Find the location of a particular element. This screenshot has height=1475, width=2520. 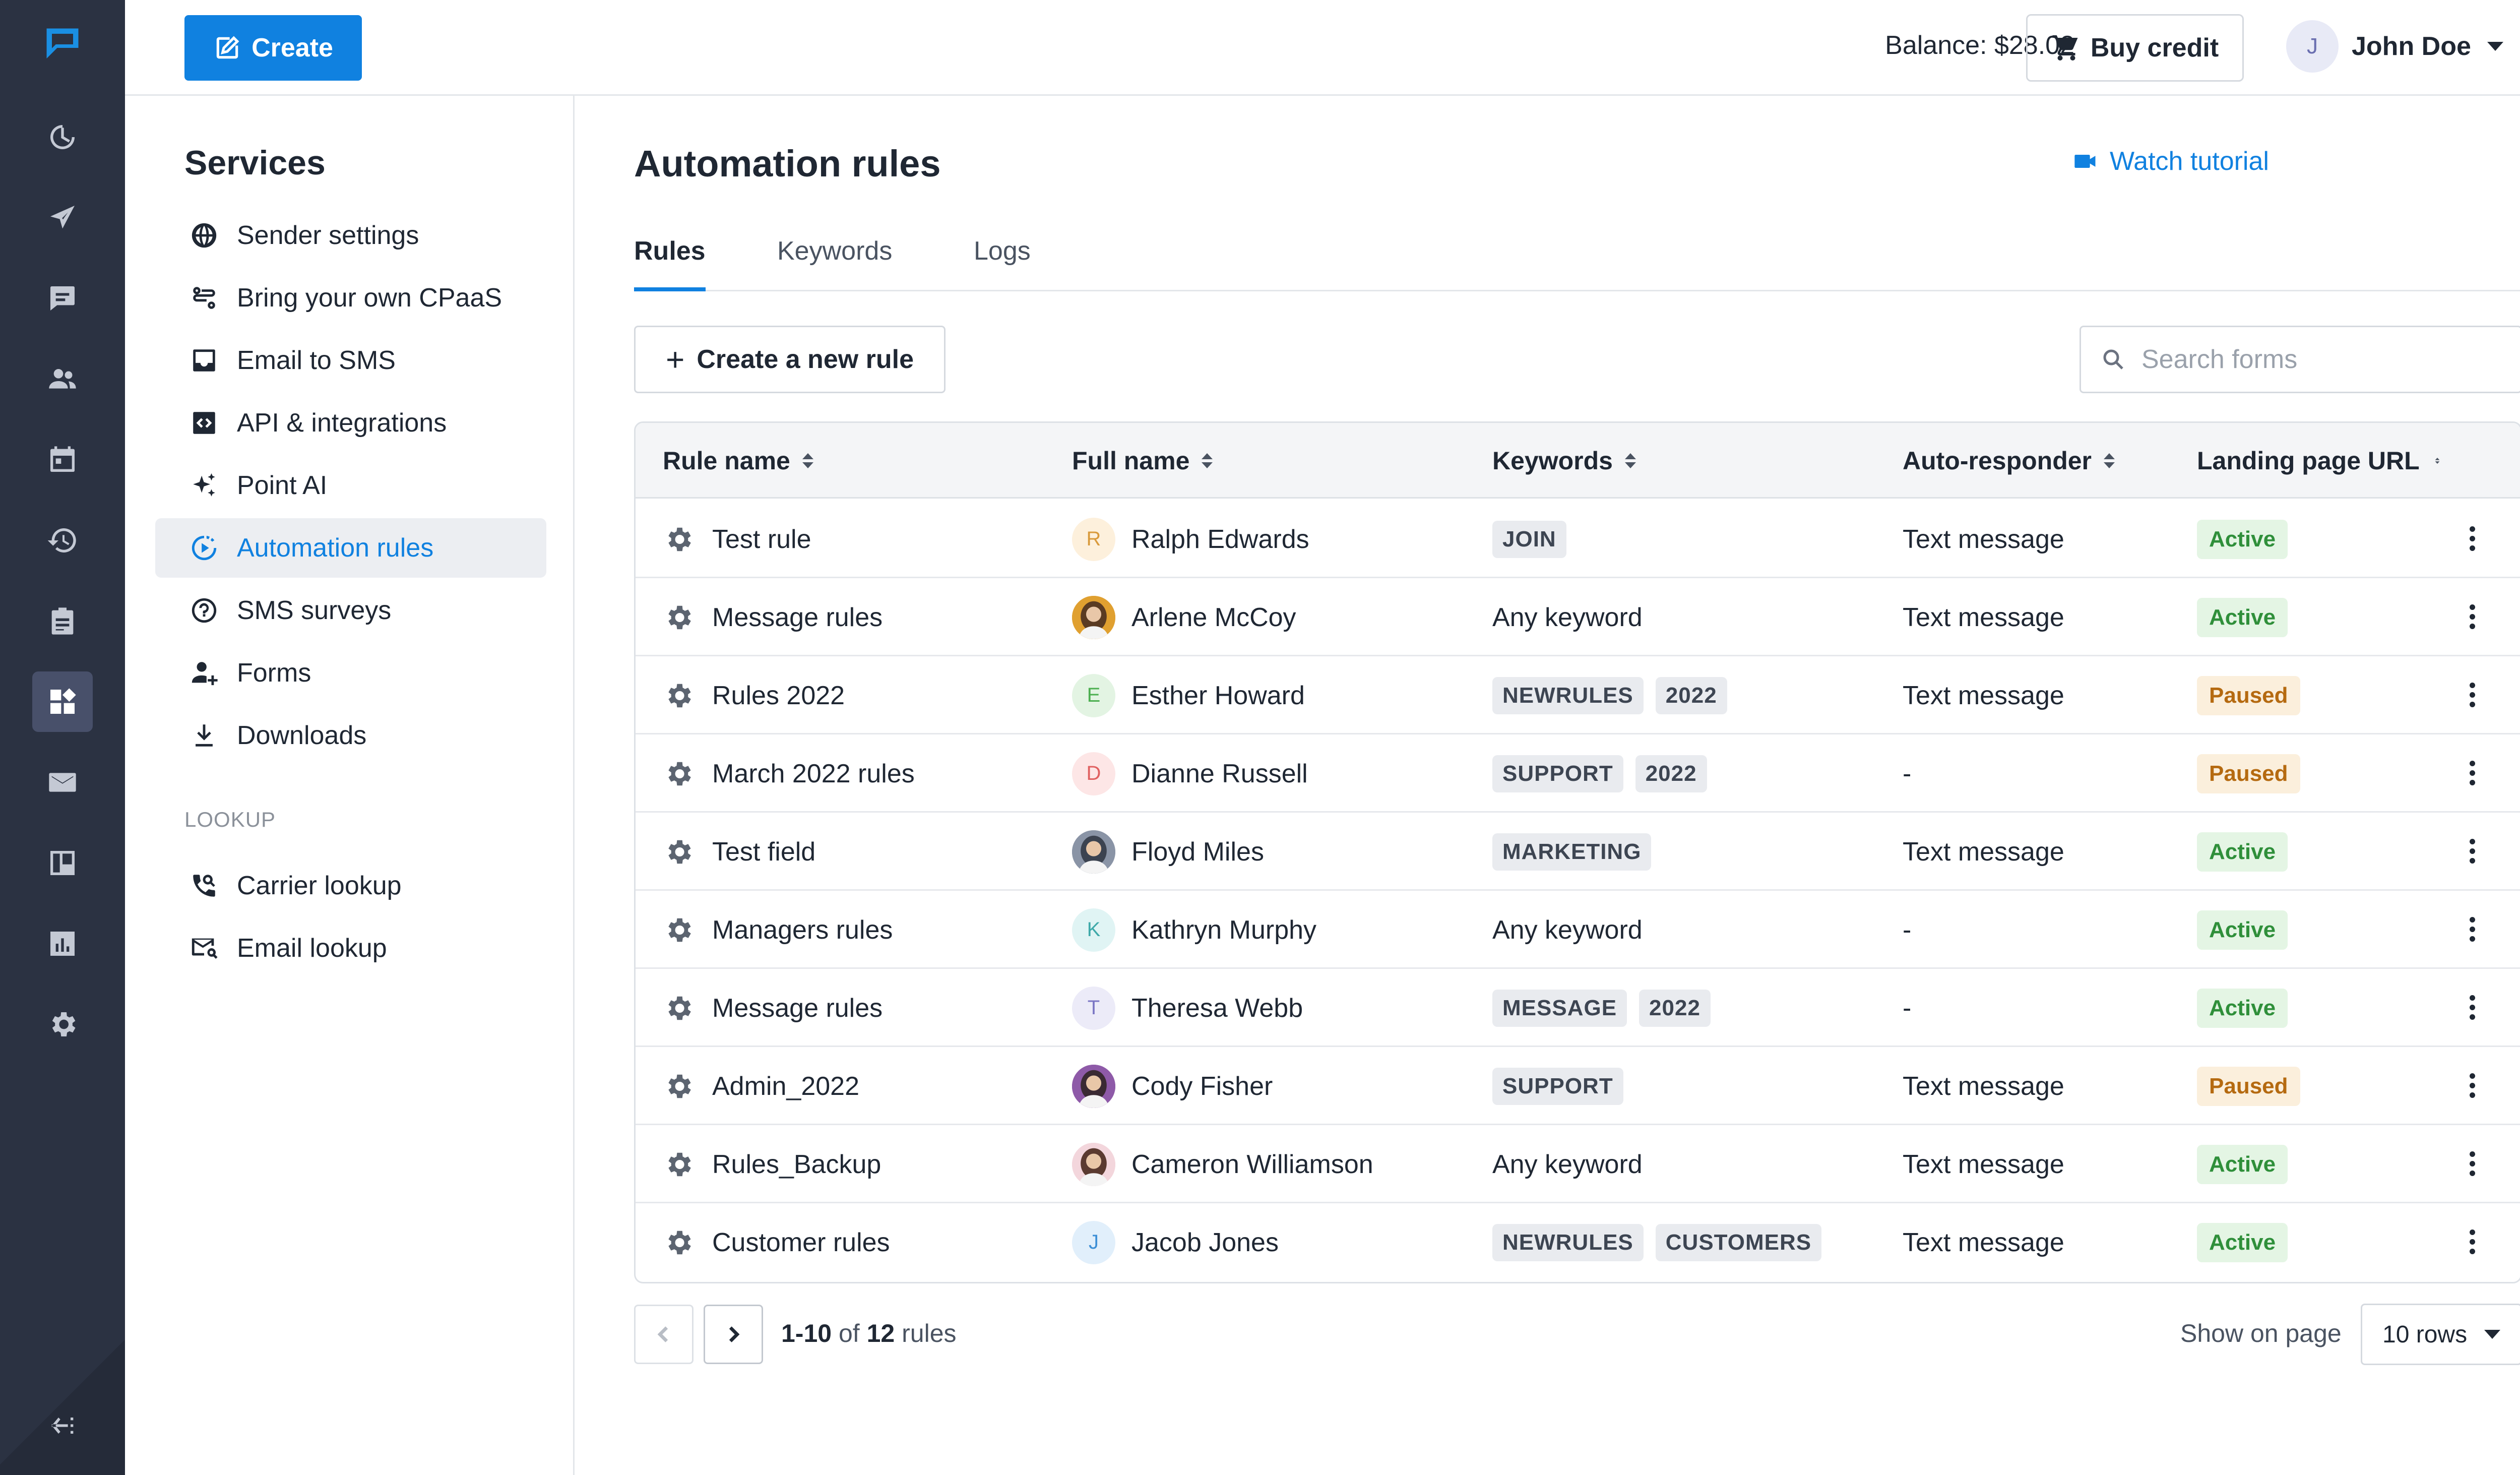

sidebar-item-label: Bring your own CPaaS is located at coordinates (369, 298).